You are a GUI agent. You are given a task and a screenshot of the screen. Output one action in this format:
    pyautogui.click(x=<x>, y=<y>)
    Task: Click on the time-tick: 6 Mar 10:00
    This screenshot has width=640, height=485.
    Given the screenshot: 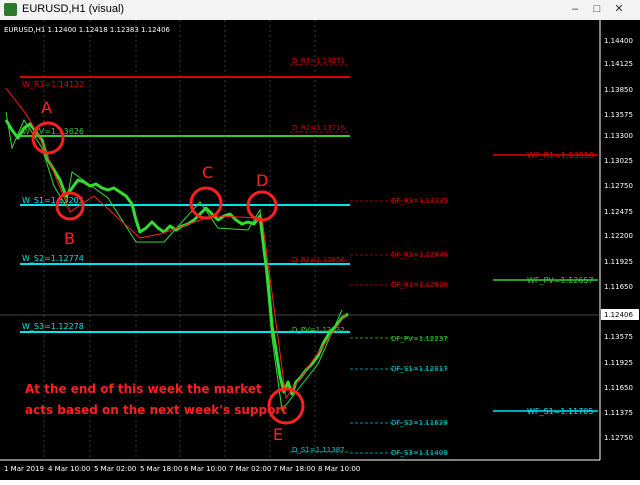 What is the action you would take?
    pyautogui.click(x=205, y=469)
    